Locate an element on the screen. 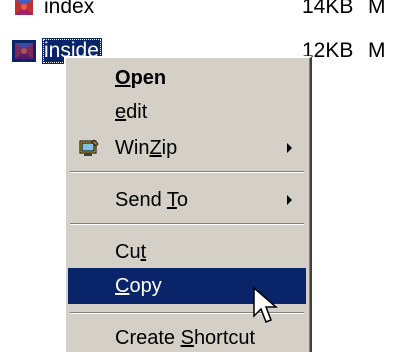  menu-item-winzip: WinZip is located at coordinates (187, 148).